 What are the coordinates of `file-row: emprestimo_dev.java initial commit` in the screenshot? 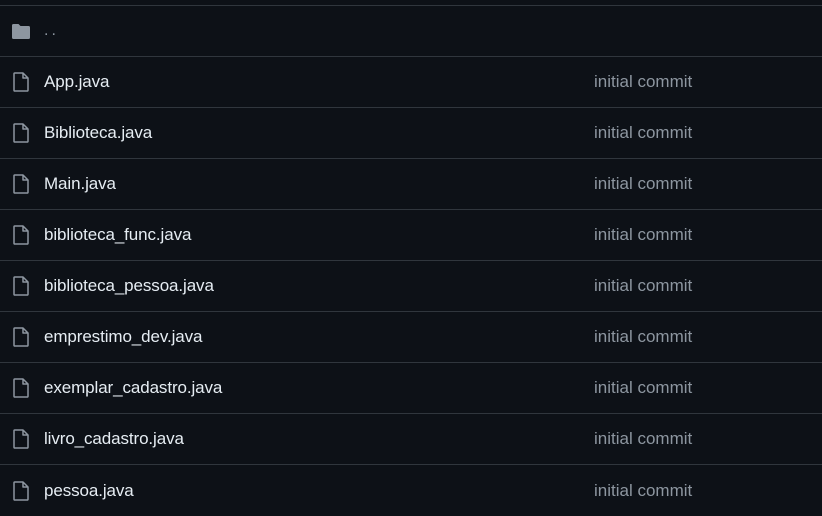 It's located at (411, 337).